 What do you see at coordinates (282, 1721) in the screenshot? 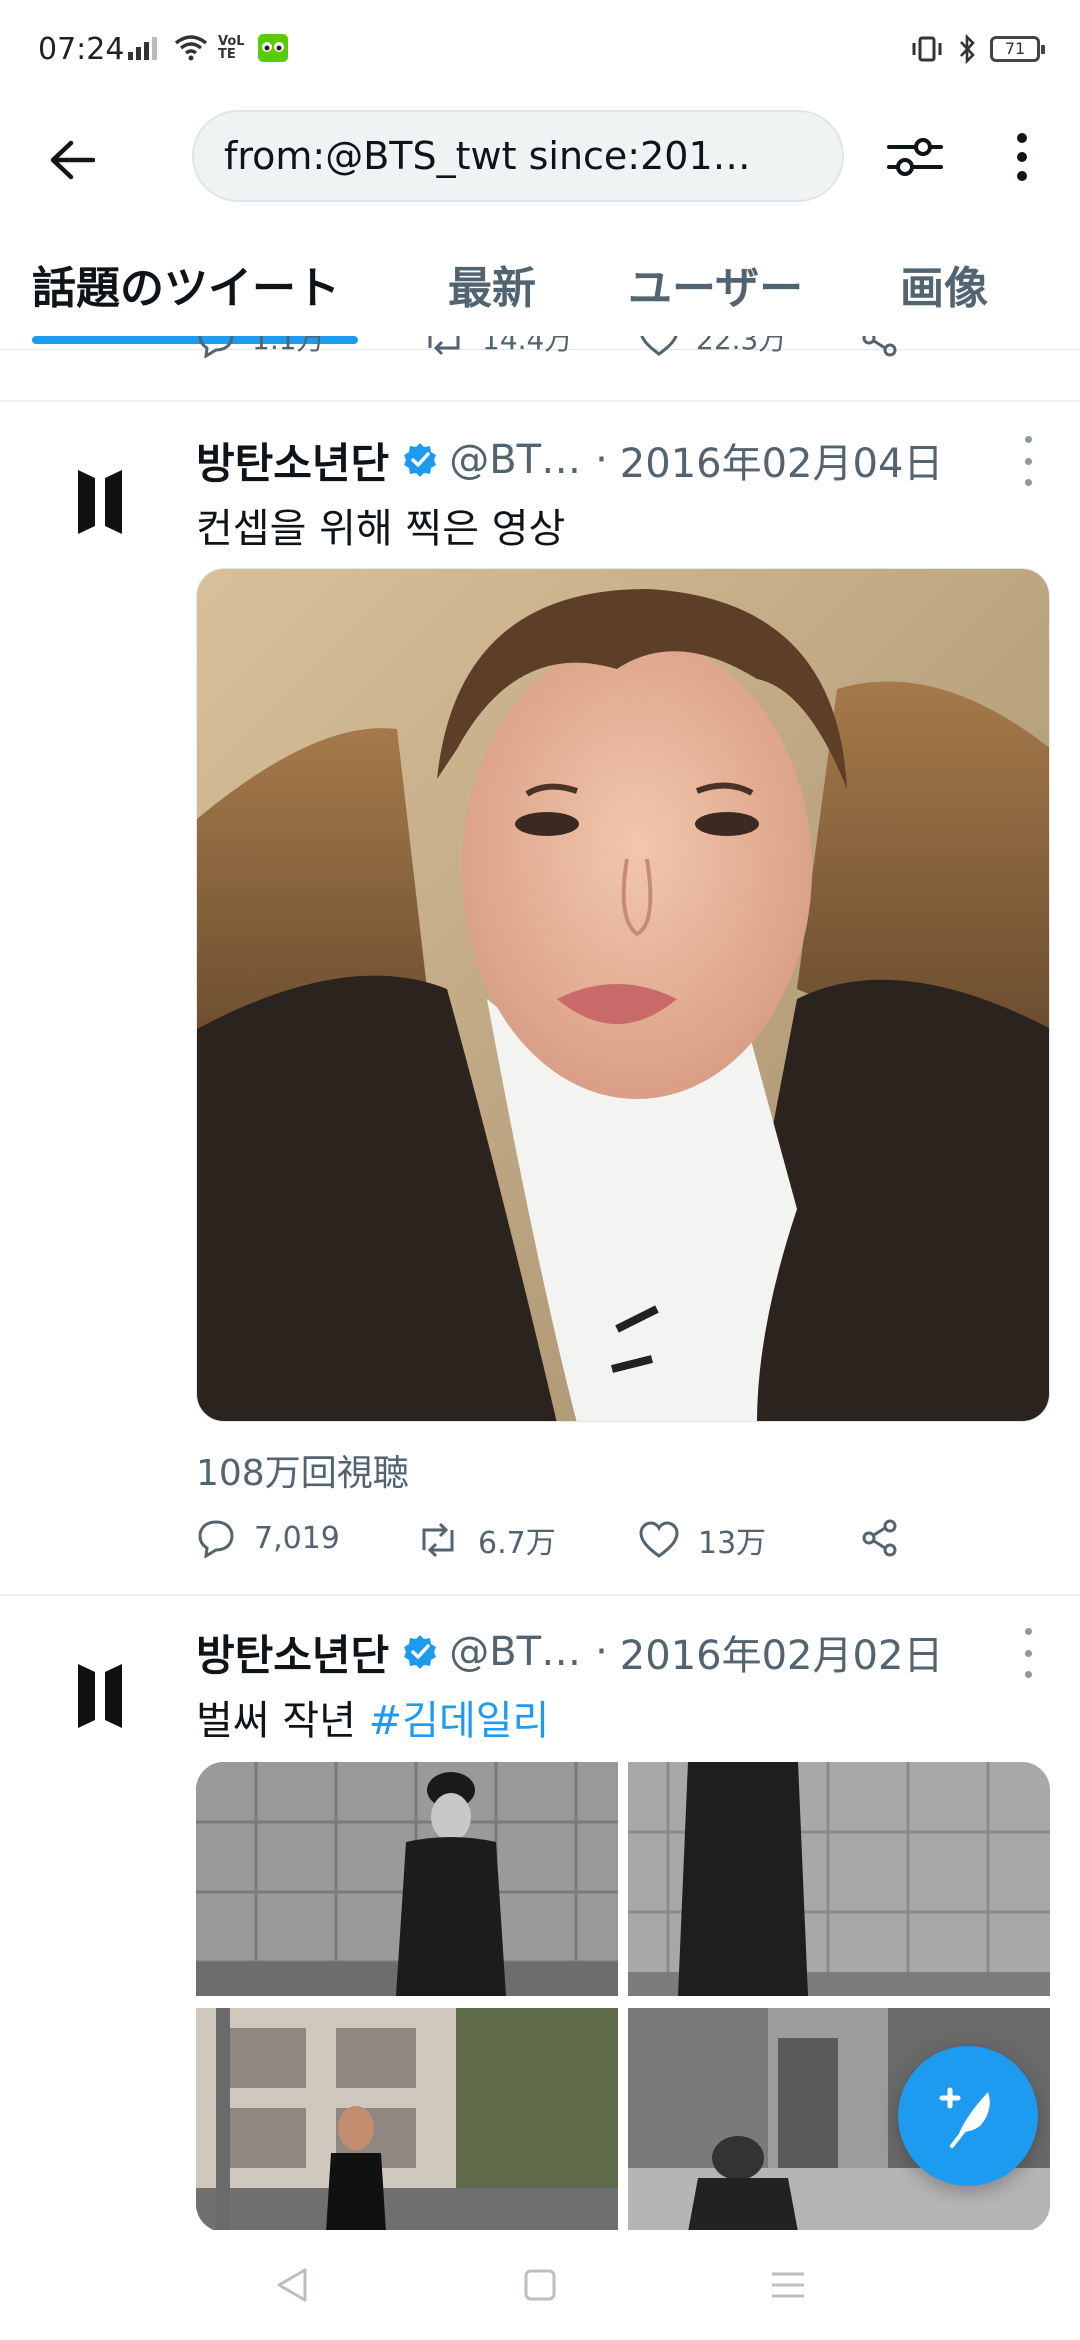
I see `tweet-text-body: 벌써 작년` at bounding box center [282, 1721].